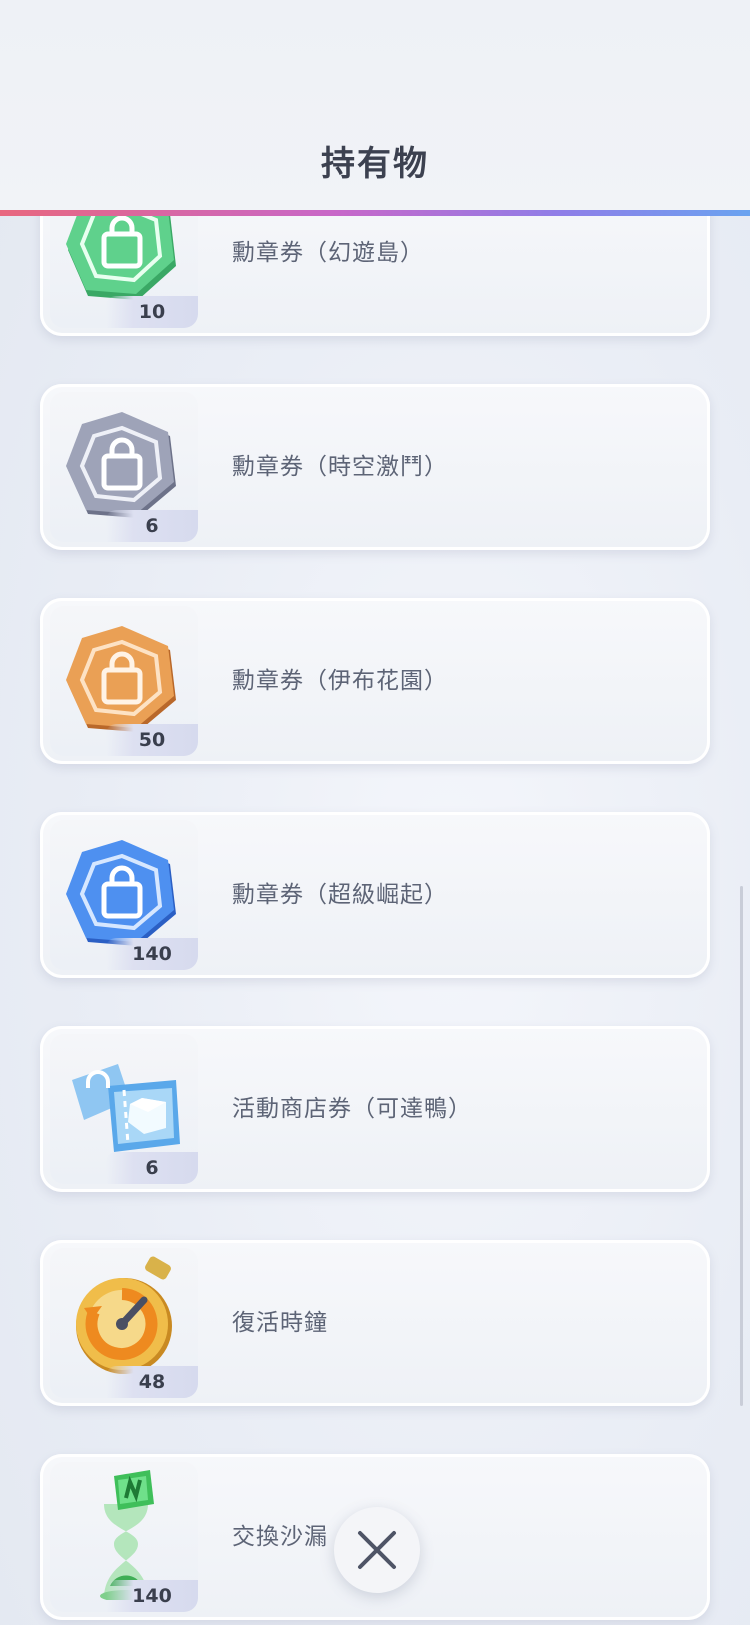 The height and width of the screenshot is (1625, 750). What do you see at coordinates (152, 1382) in the screenshot?
I see `item-quantity: 48` at bounding box center [152, 1382].